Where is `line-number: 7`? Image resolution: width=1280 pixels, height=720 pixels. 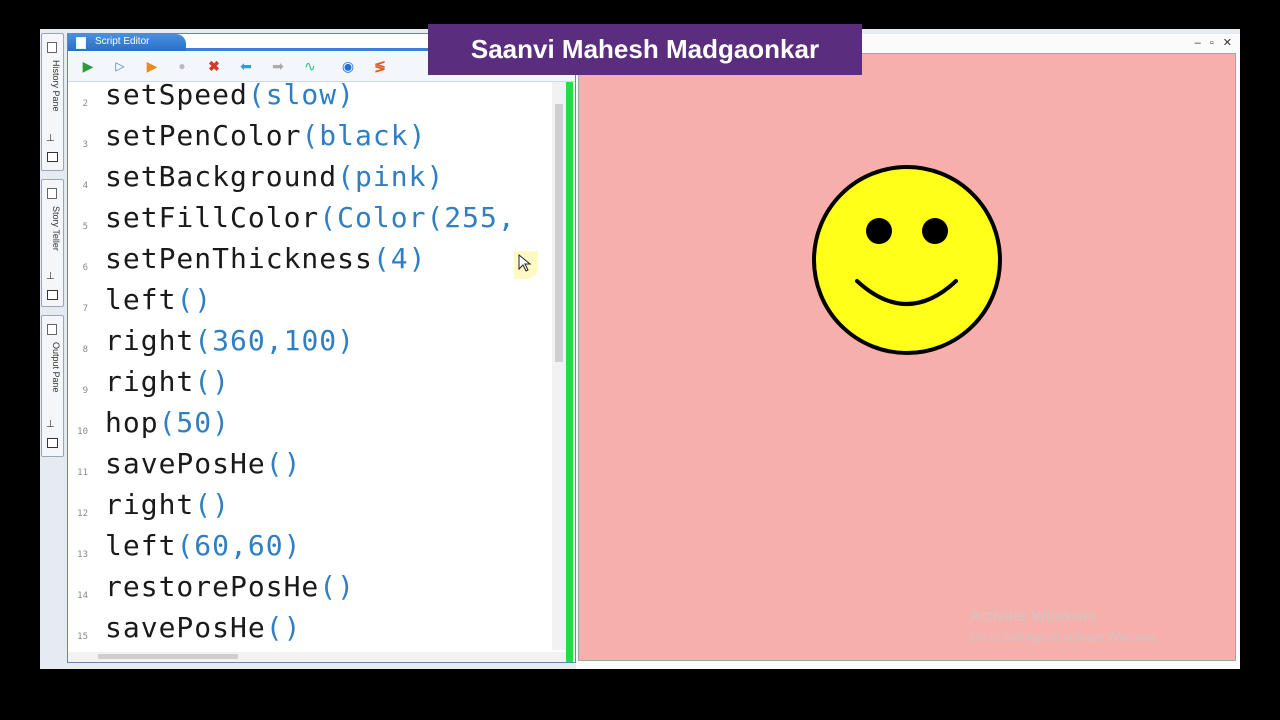
line-number: 7 is located at coordinates (85, 309).